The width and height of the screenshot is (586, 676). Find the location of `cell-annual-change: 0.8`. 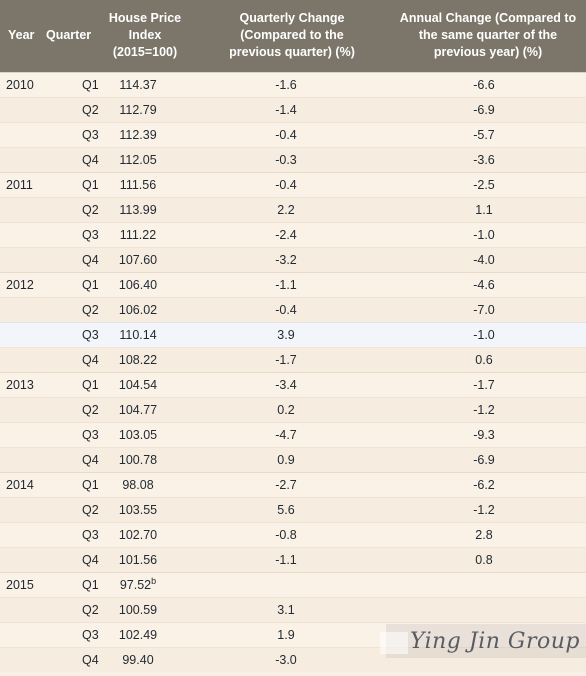

cell-annual-change: 0.8 is located at coordinates (488, 559).